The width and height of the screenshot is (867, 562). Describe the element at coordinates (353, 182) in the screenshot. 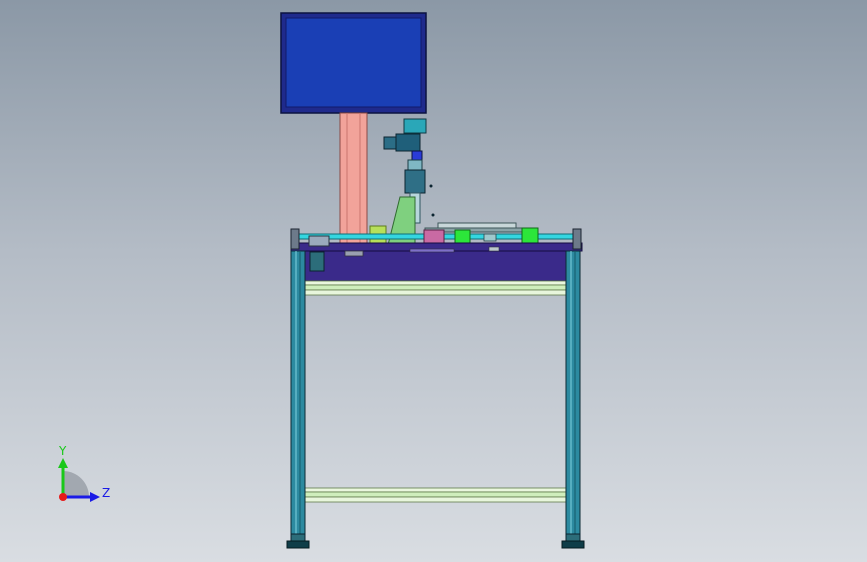

I see `support-column` at that location.